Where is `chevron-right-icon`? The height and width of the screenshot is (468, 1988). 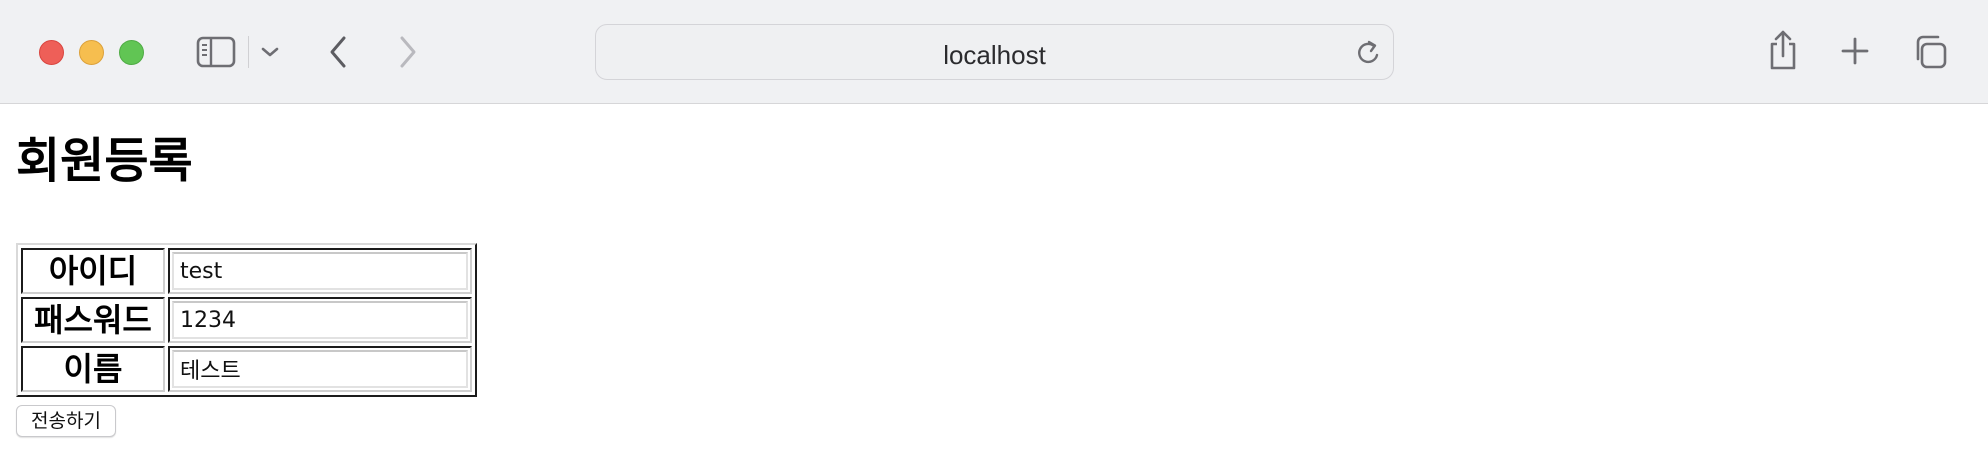
chevron-right-icon is located at coordinates (408, 52).